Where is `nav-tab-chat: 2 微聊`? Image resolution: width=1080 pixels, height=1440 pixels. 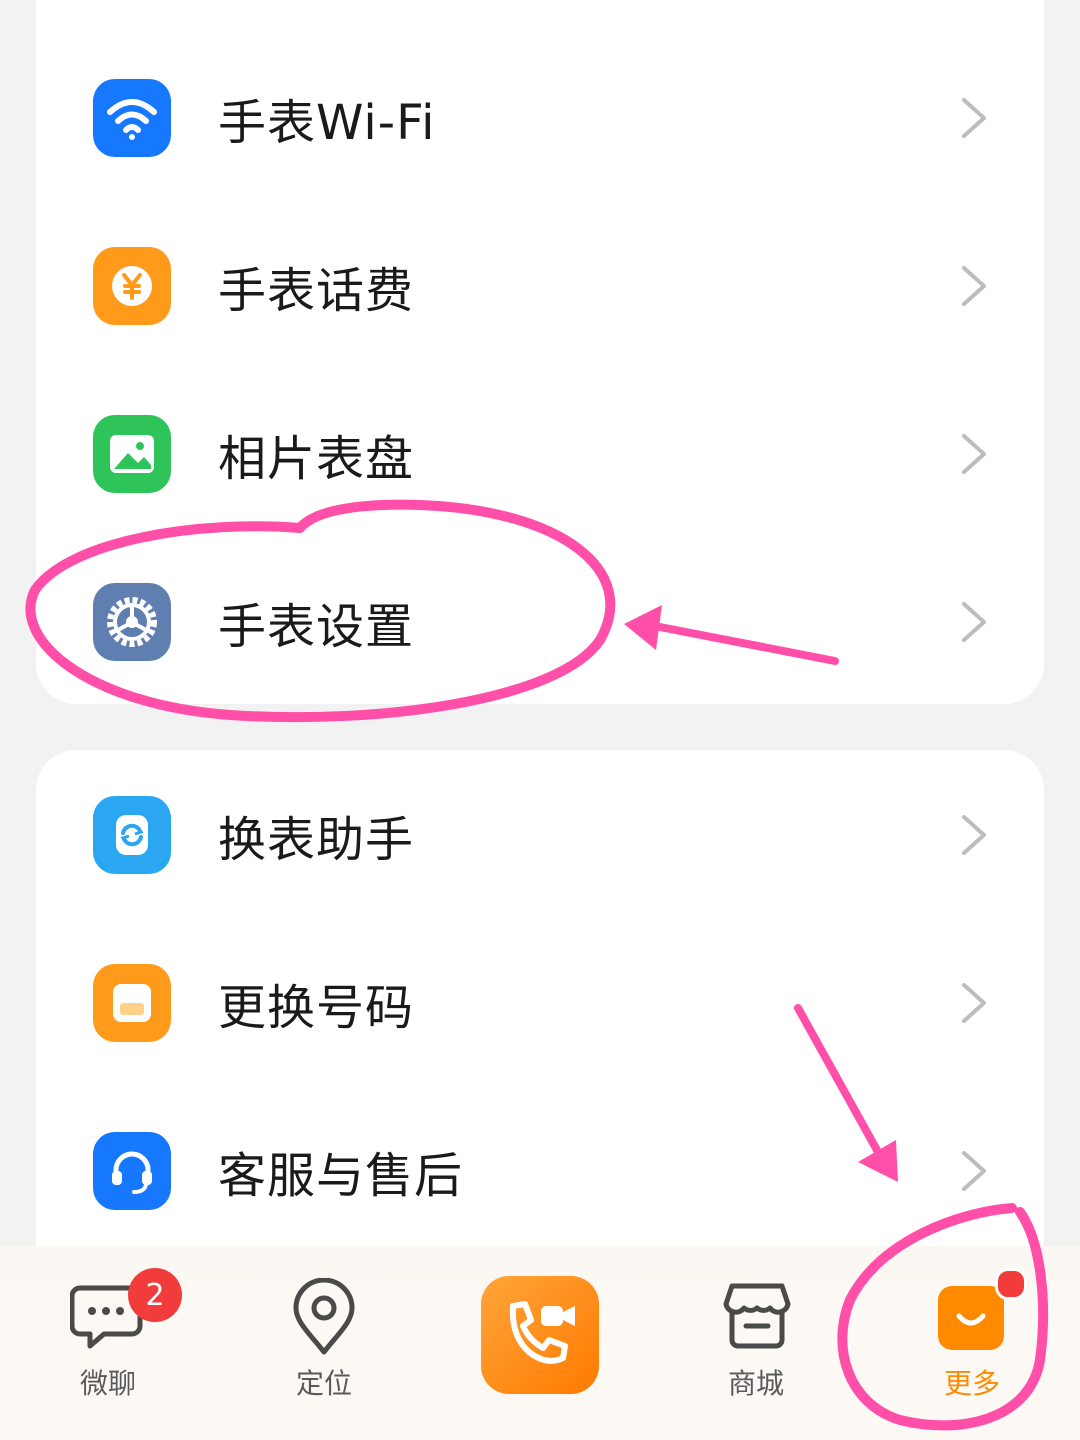
nav-tab-chat: 2 微聊 is located at coordinates (111, 1343).